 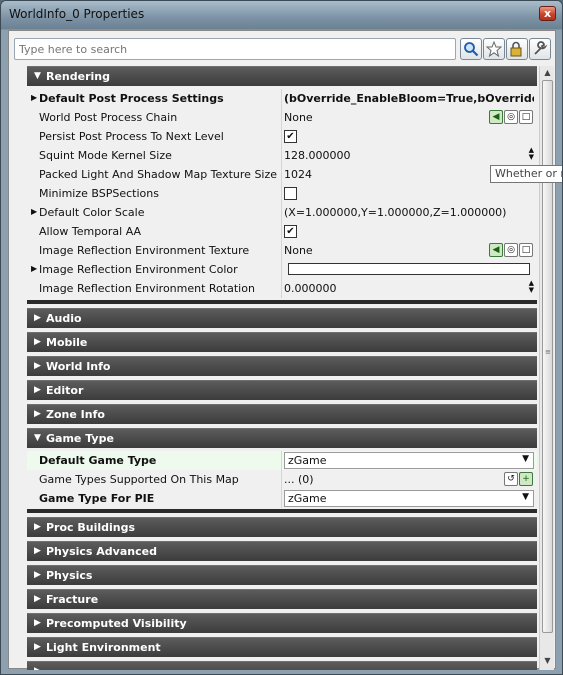 What do you see at coordinates (511, 479) in the screenshot?
I see `empty-array-icon: ↺` at bounding box center [511, 479].